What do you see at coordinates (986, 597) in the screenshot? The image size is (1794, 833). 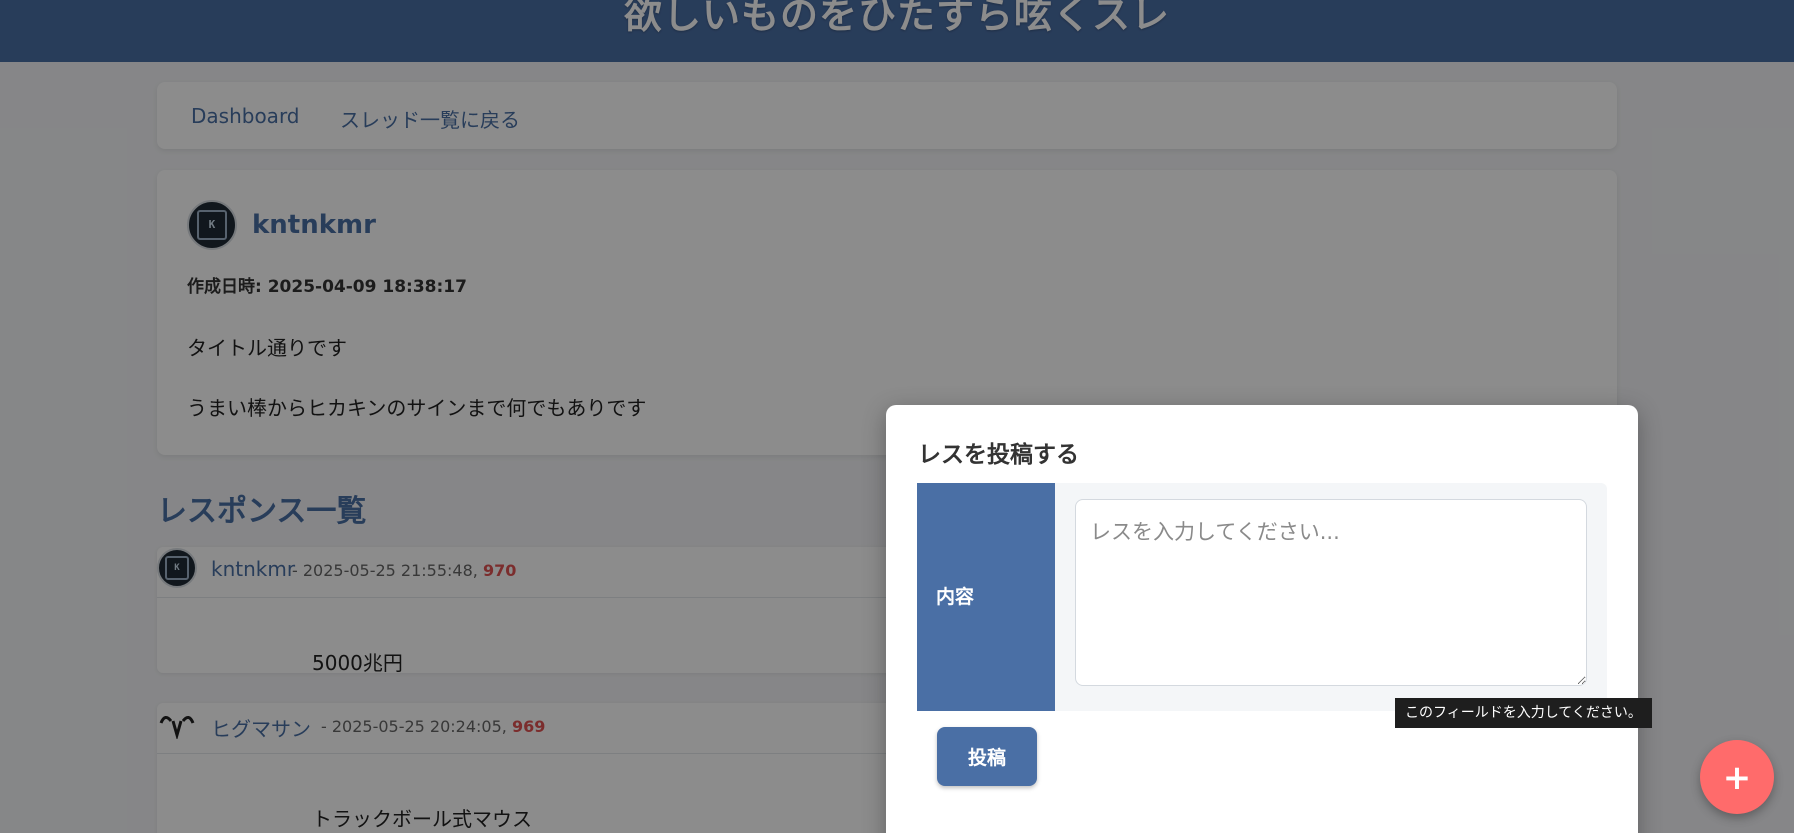 I see `content-label: 内容` at bounding box center [986, 597].